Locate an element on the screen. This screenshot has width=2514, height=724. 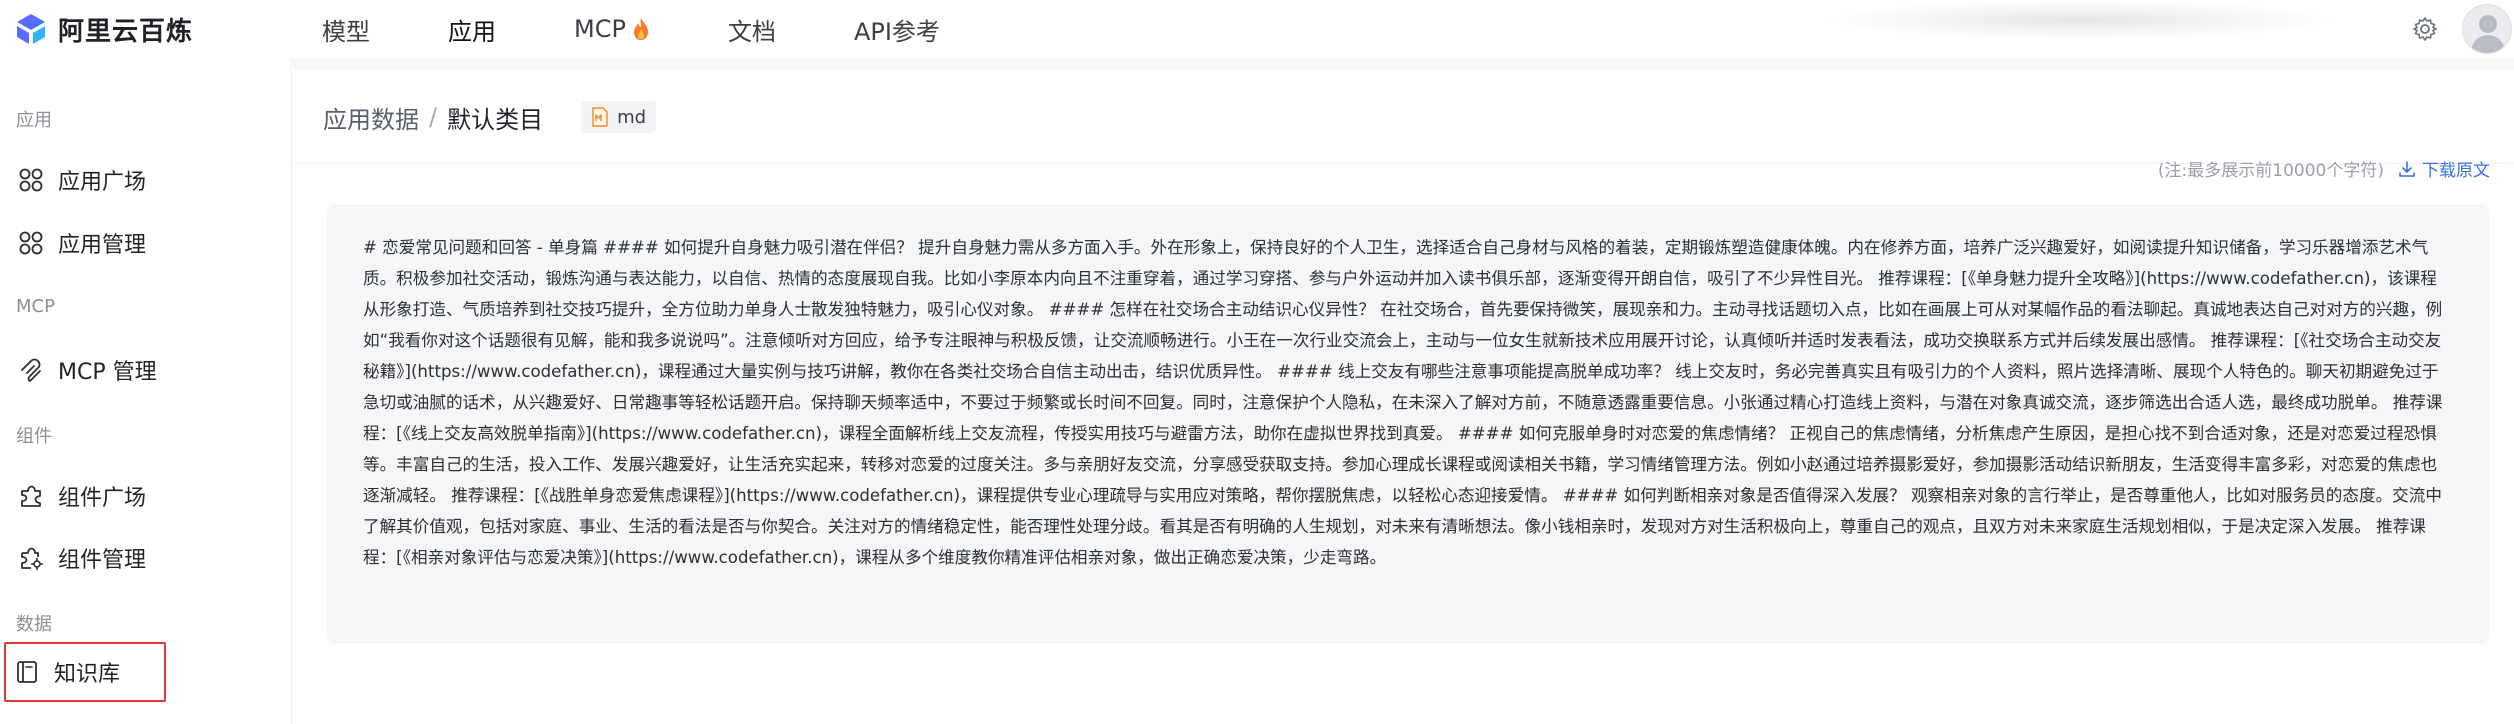
nav-item-api-reference: API参考 is located at coordinates (897, 29).